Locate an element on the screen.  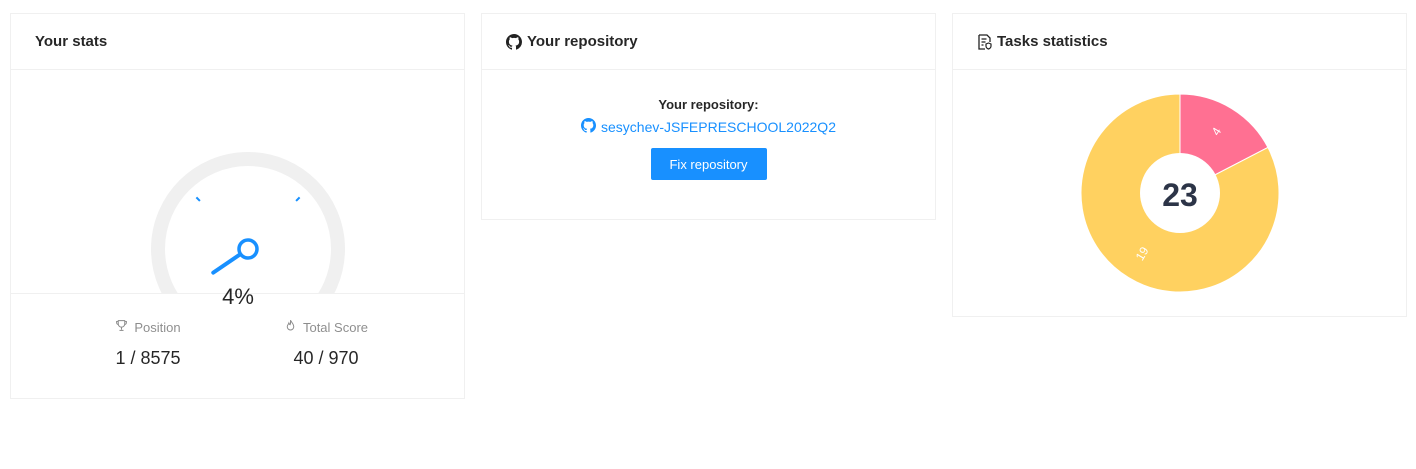
donut-graphic: 419 23 is located at coordinates (1180, 193).